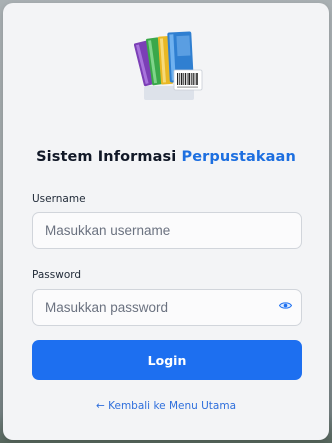 The image size is (332, 443). I want to click on page-title: Sistem Informasi Perpustakaan, so click(166, 157).